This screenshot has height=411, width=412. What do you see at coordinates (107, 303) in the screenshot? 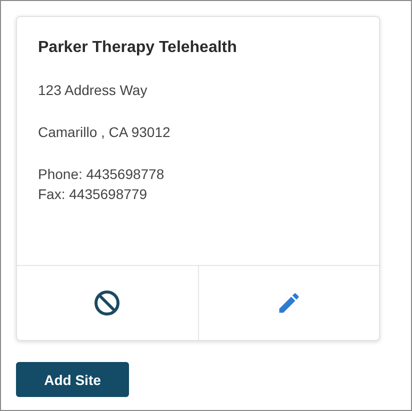
I see `ban-icon` at bounding box center [107, 303].